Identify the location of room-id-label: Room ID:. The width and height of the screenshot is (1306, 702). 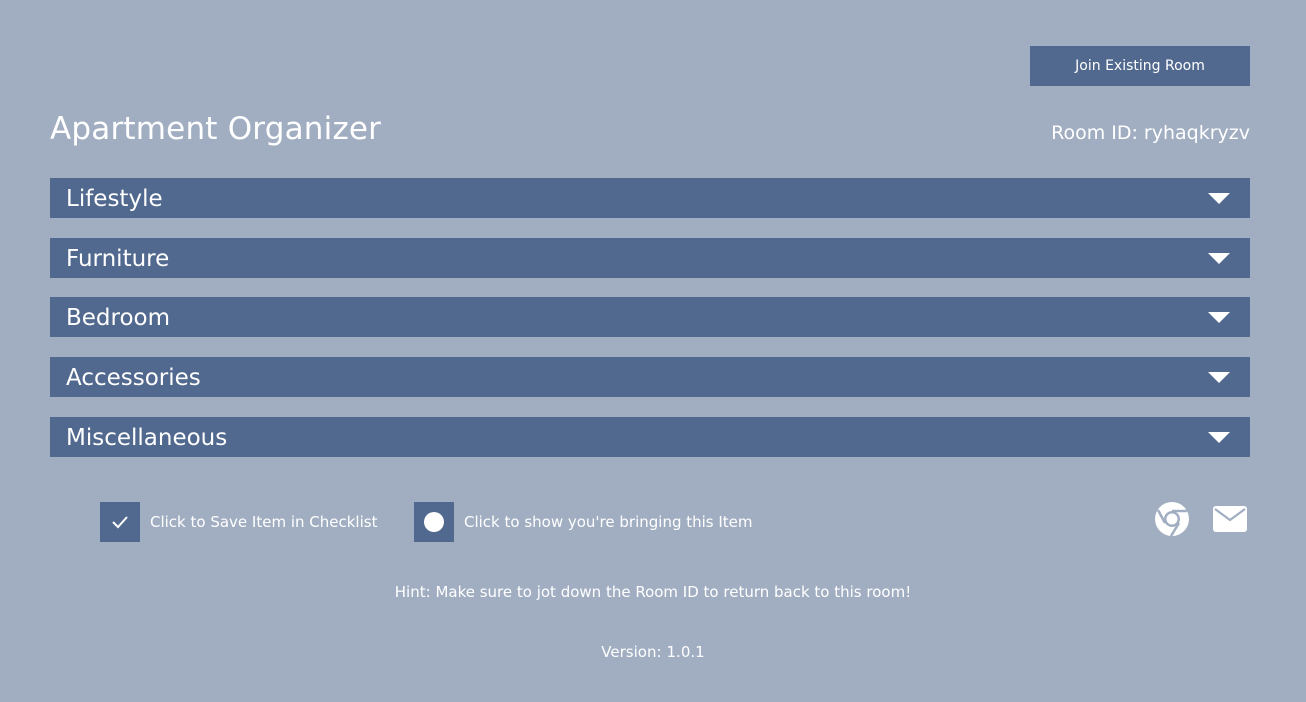
(1094, 133).